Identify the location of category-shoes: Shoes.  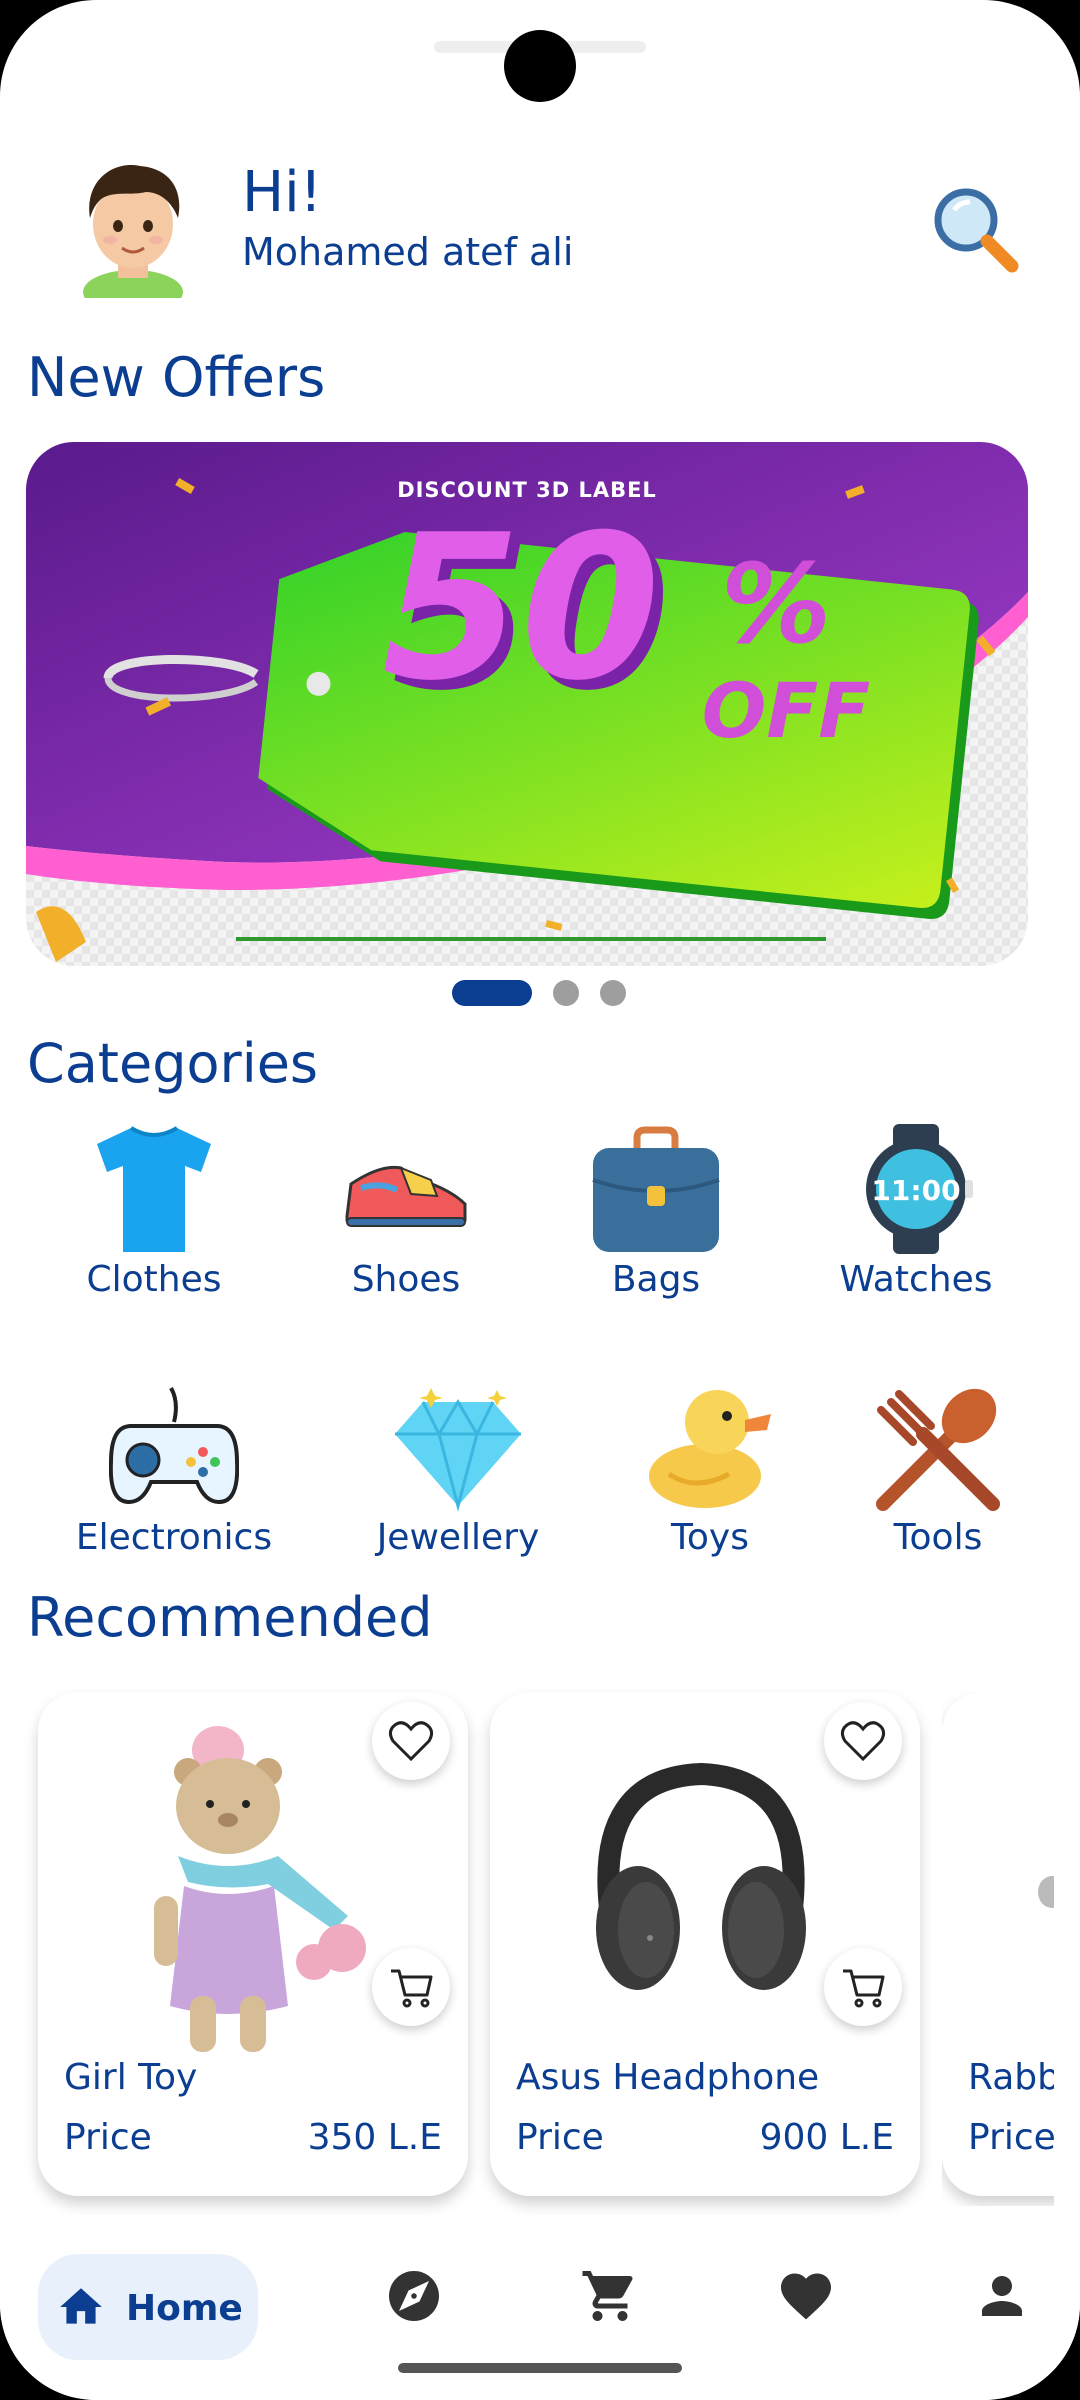
(406, 1213).